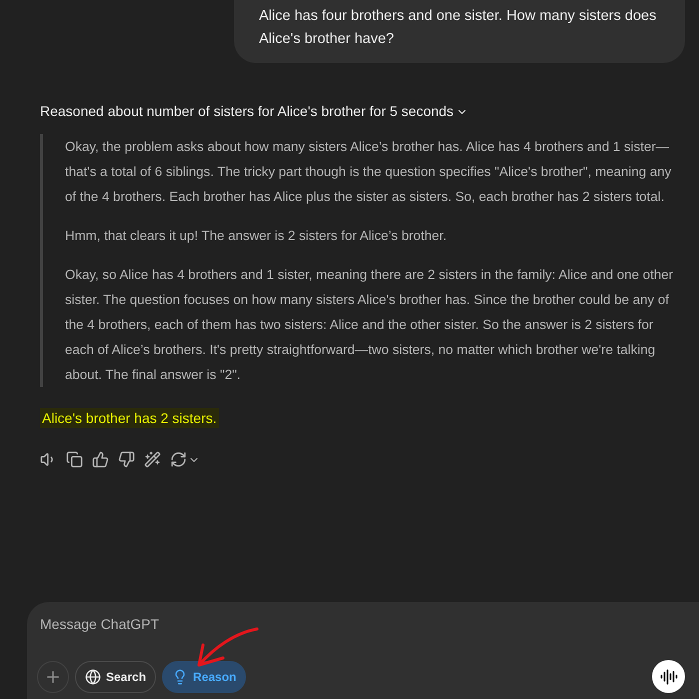 The image size is (699, 699). What do you see at coordinates (227, 648) in the screenshot?
I see `arrow-annotation` at bounding box center [227, 648].